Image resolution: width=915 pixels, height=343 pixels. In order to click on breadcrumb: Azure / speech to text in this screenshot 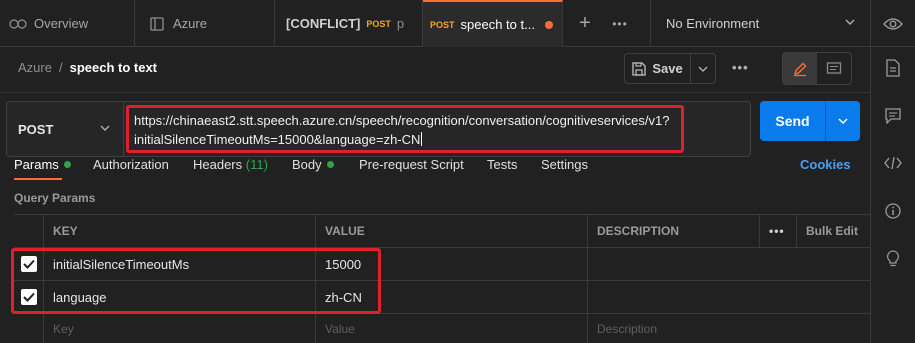, I will do `click(87, 67)`.